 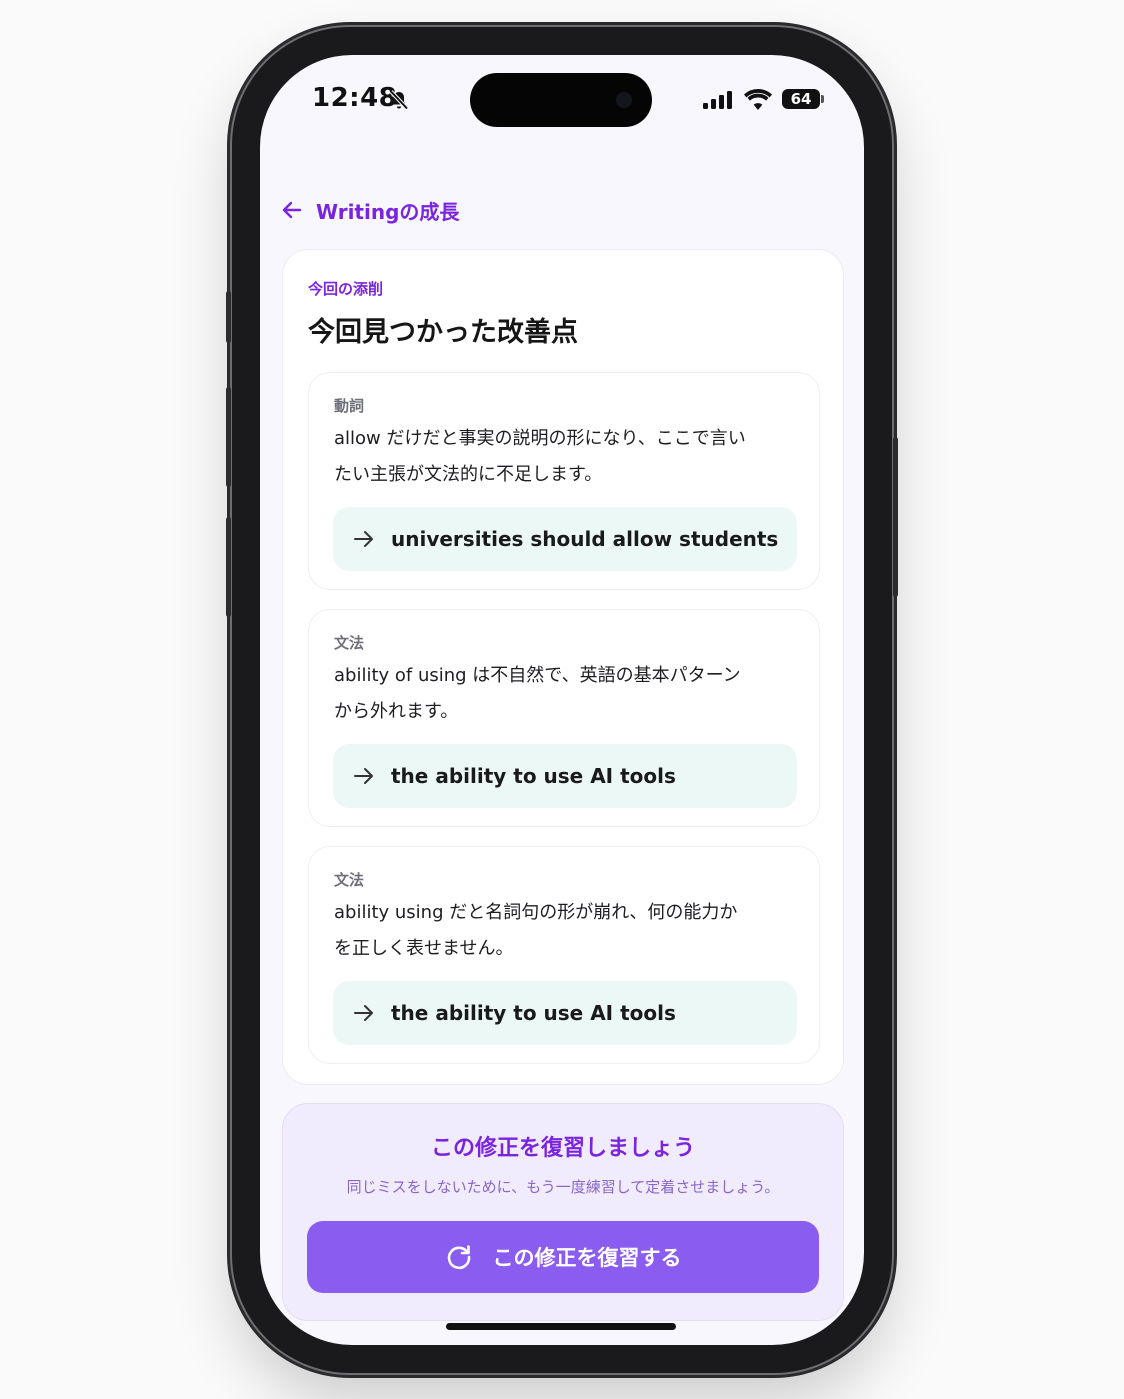 I want to click on review-button: この修正を復習する, so click(x=563, y=1257).